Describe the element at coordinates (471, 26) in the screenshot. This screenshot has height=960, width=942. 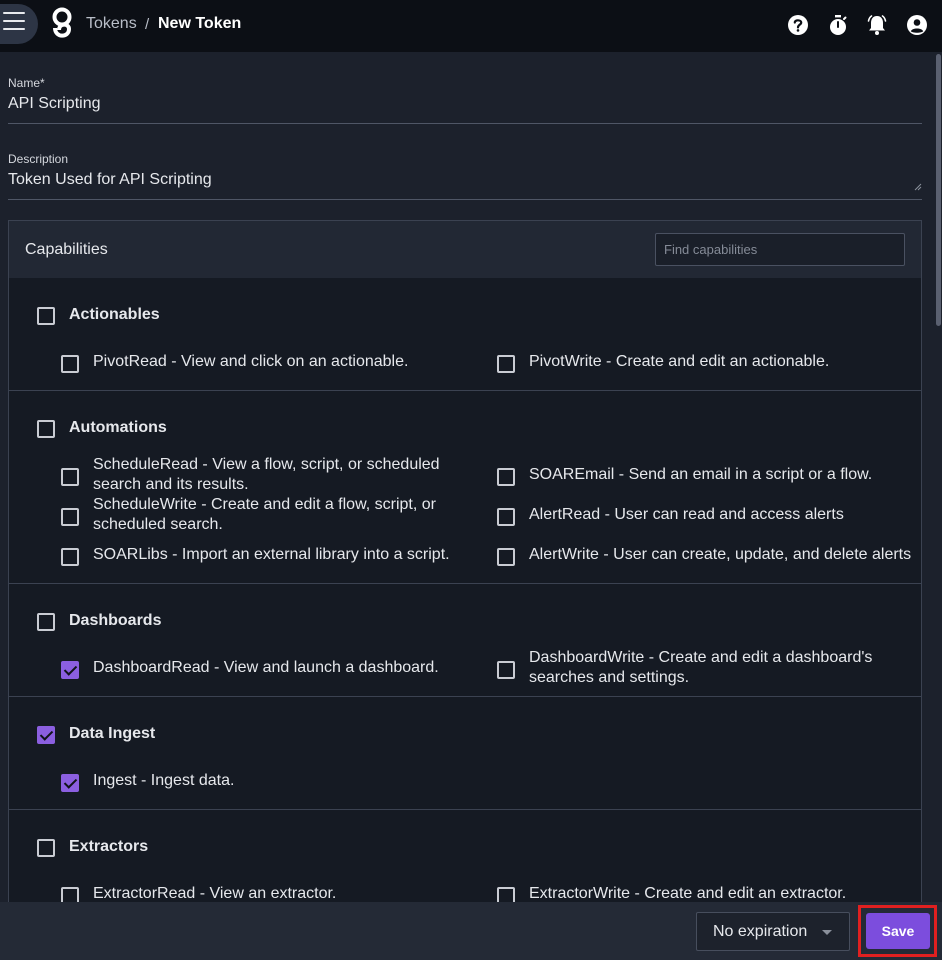
I see `top-bar: Tokens / New Token` at that location.